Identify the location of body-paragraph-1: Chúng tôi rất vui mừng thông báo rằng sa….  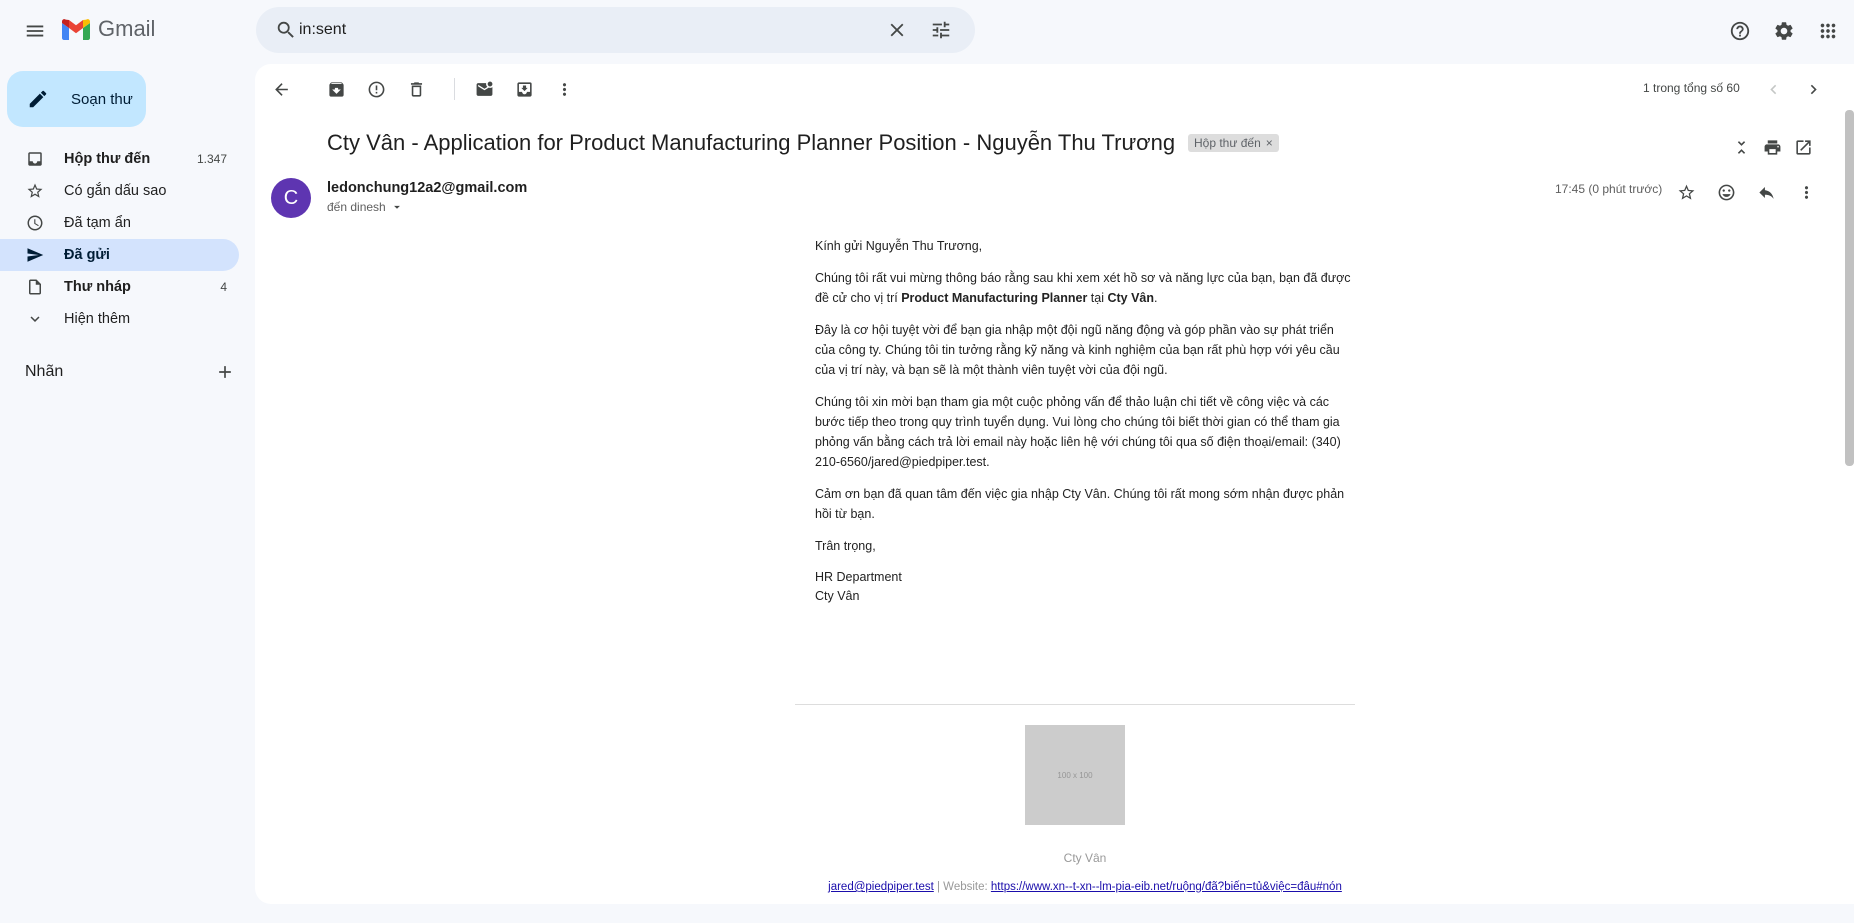
(1083, 288).